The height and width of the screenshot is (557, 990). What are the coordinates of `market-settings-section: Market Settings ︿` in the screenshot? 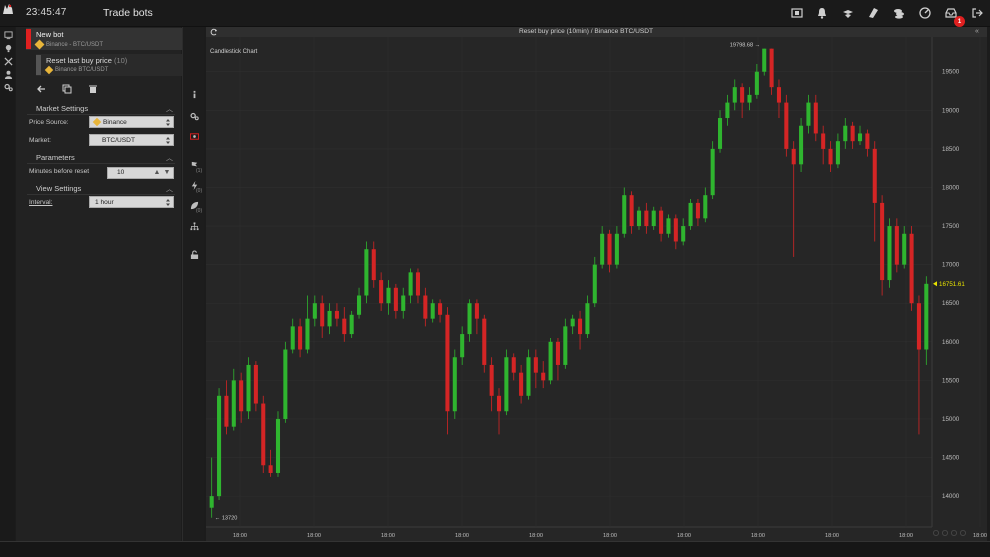 It's located at (101, 109).